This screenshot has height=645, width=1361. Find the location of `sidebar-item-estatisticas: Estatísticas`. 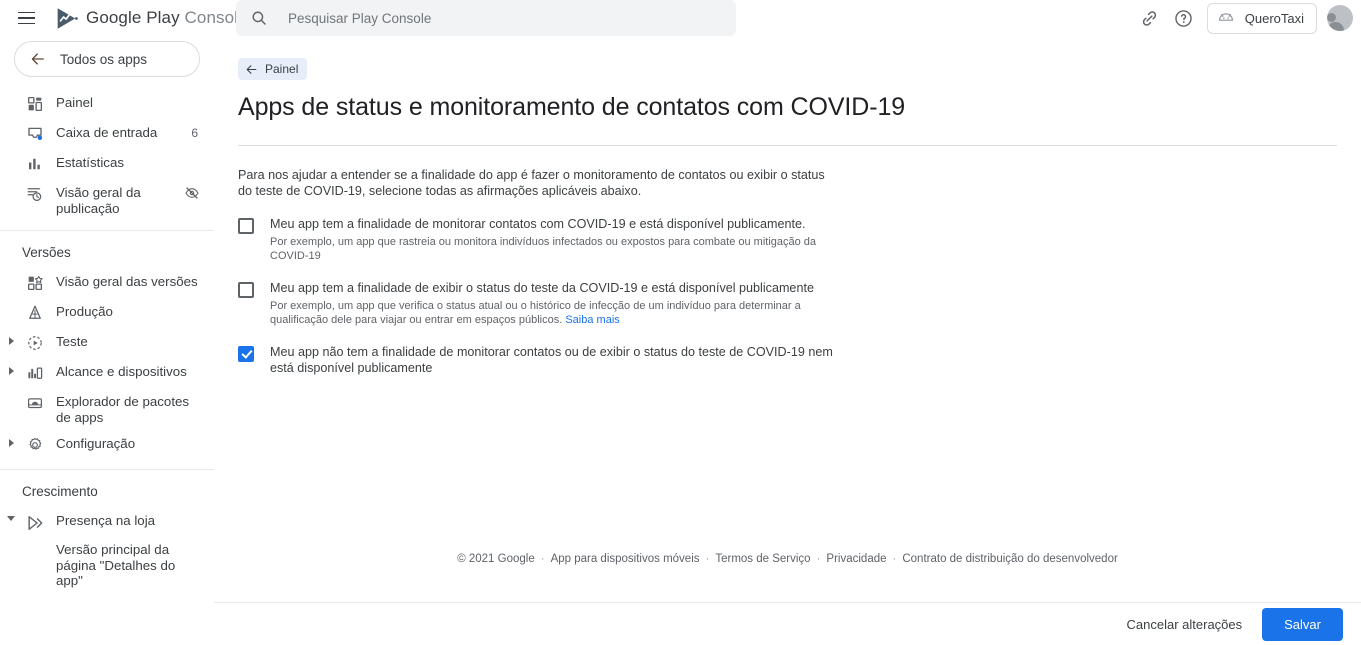

sidebar-item-estatisticas: Estatísticas is located at coordinates (107, 164).